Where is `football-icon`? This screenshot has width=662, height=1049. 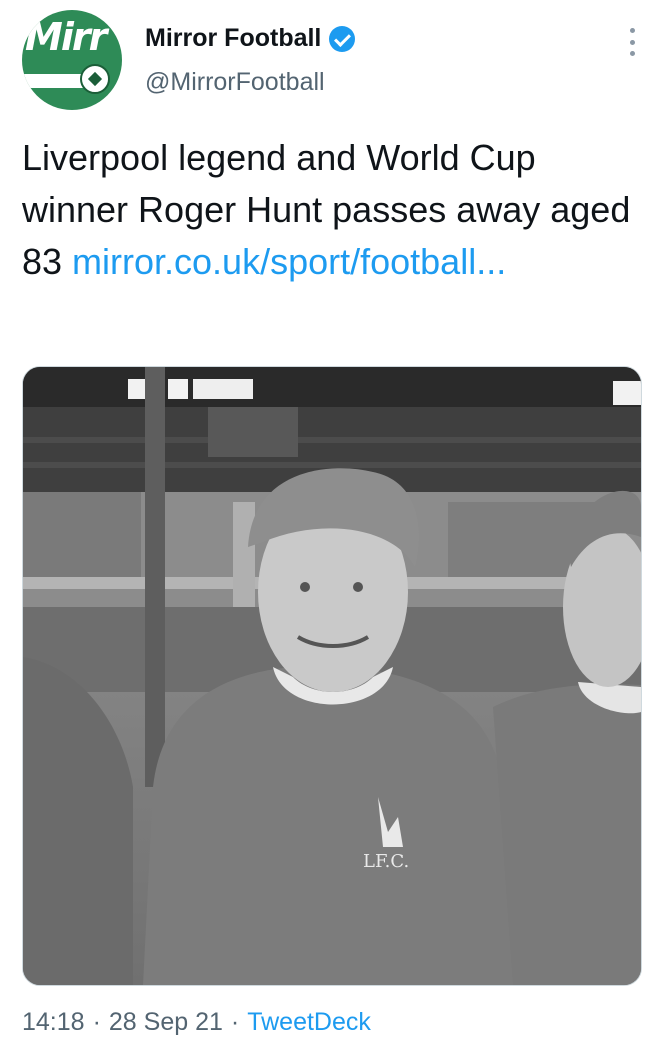 football-icon is located at coordinates (95, 79).